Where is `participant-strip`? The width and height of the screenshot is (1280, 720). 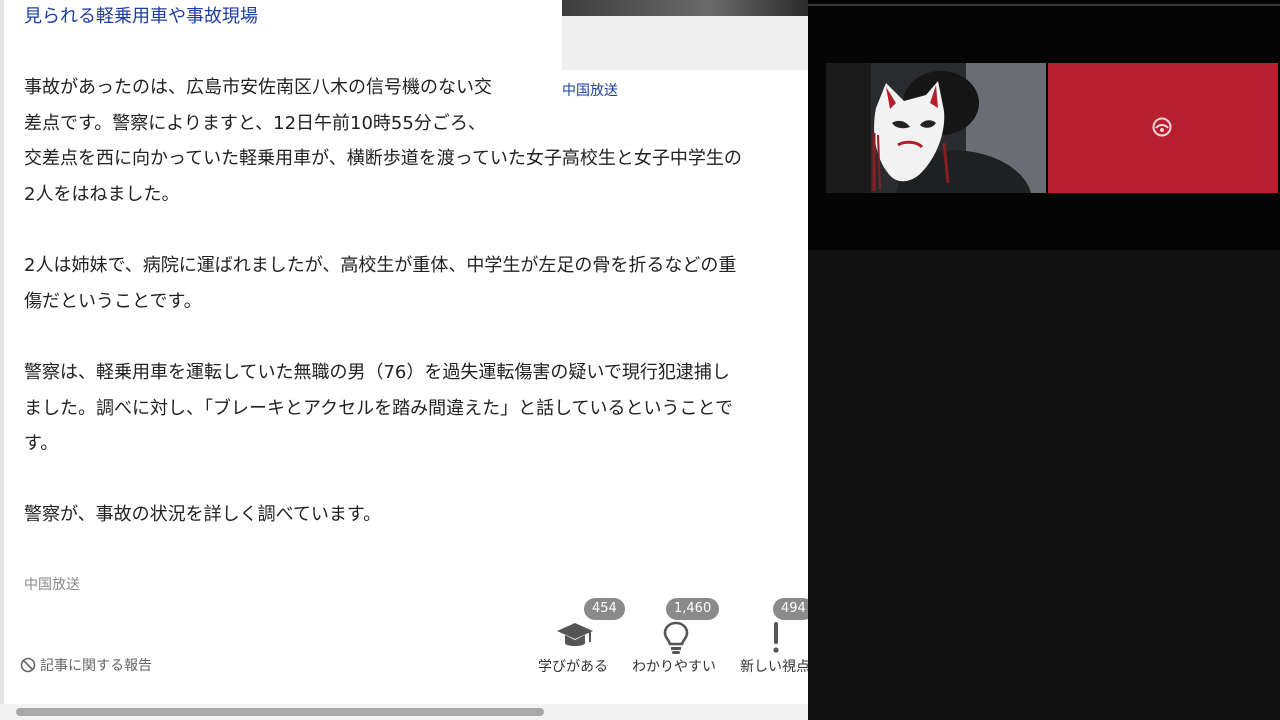 participant-strip is located at coordinates (1044, 125).